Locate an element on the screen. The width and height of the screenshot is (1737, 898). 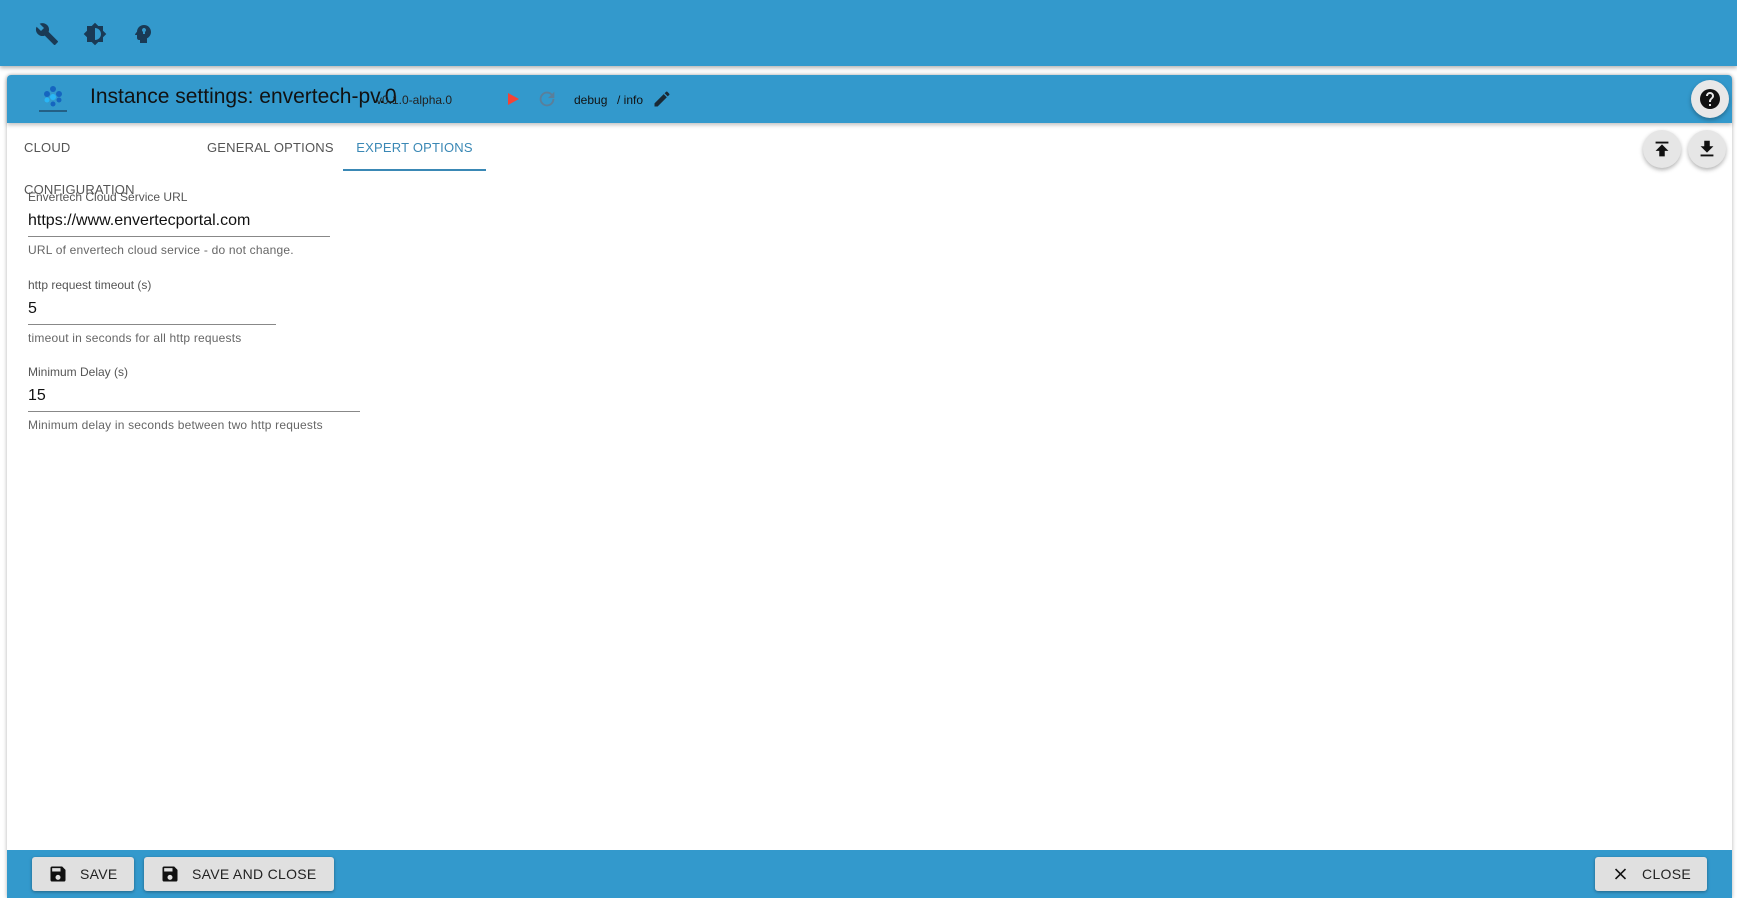
tab-cloud-configuration: Cloud configuration is located at coordinates (98, 162).